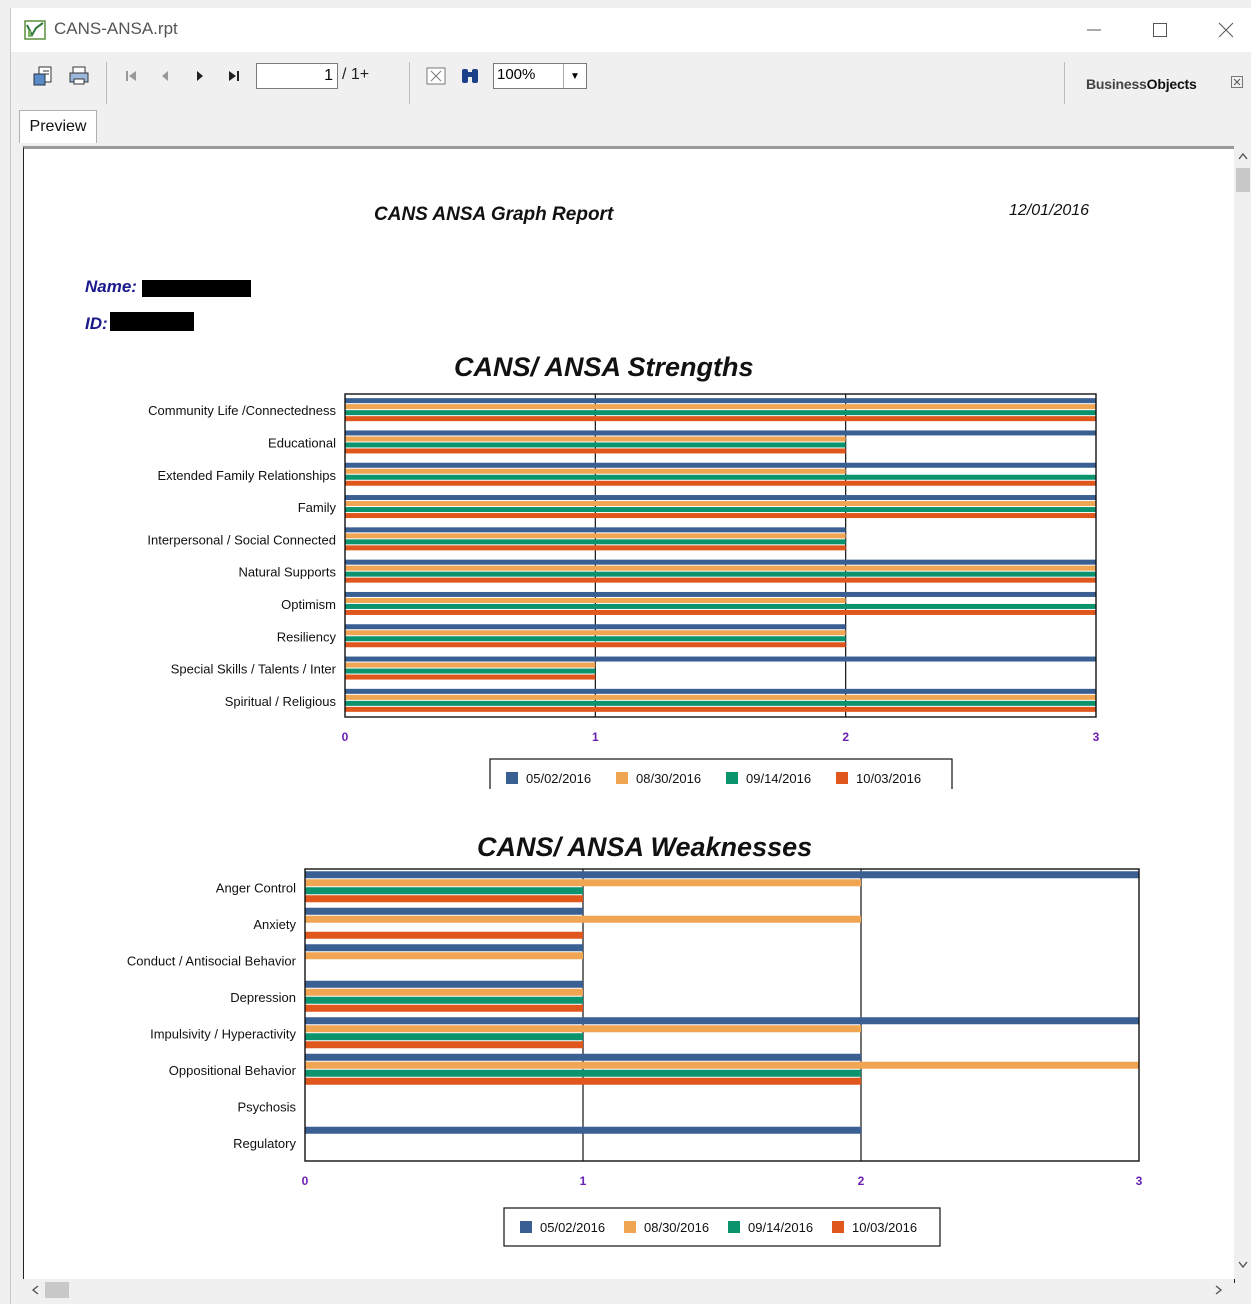  Describe the element at coordinates (308, 604) in the screenshot. I see `category-label: Optimism` at that location.